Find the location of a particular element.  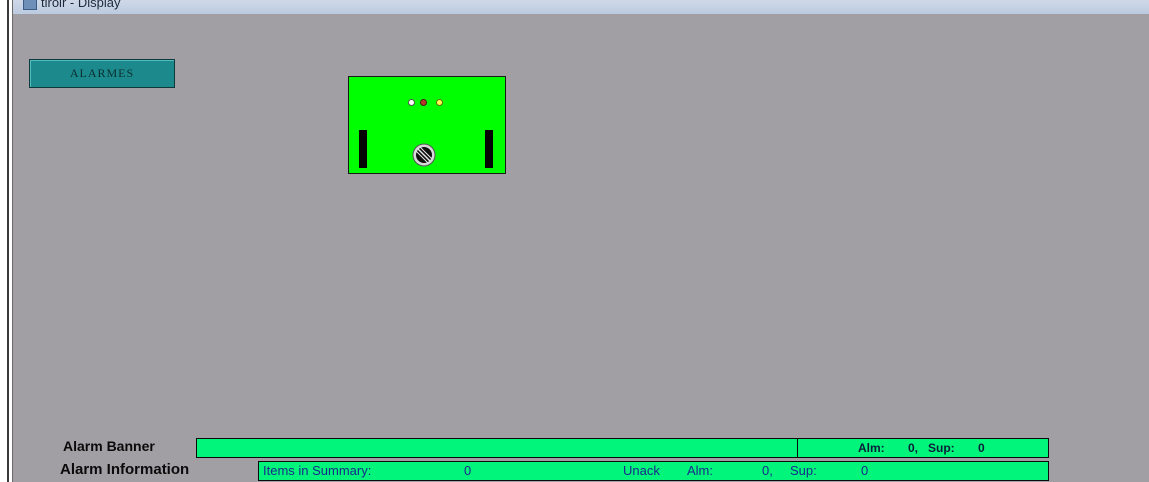

banner-alm-label: Alm: is located at coordinates (871, 448).